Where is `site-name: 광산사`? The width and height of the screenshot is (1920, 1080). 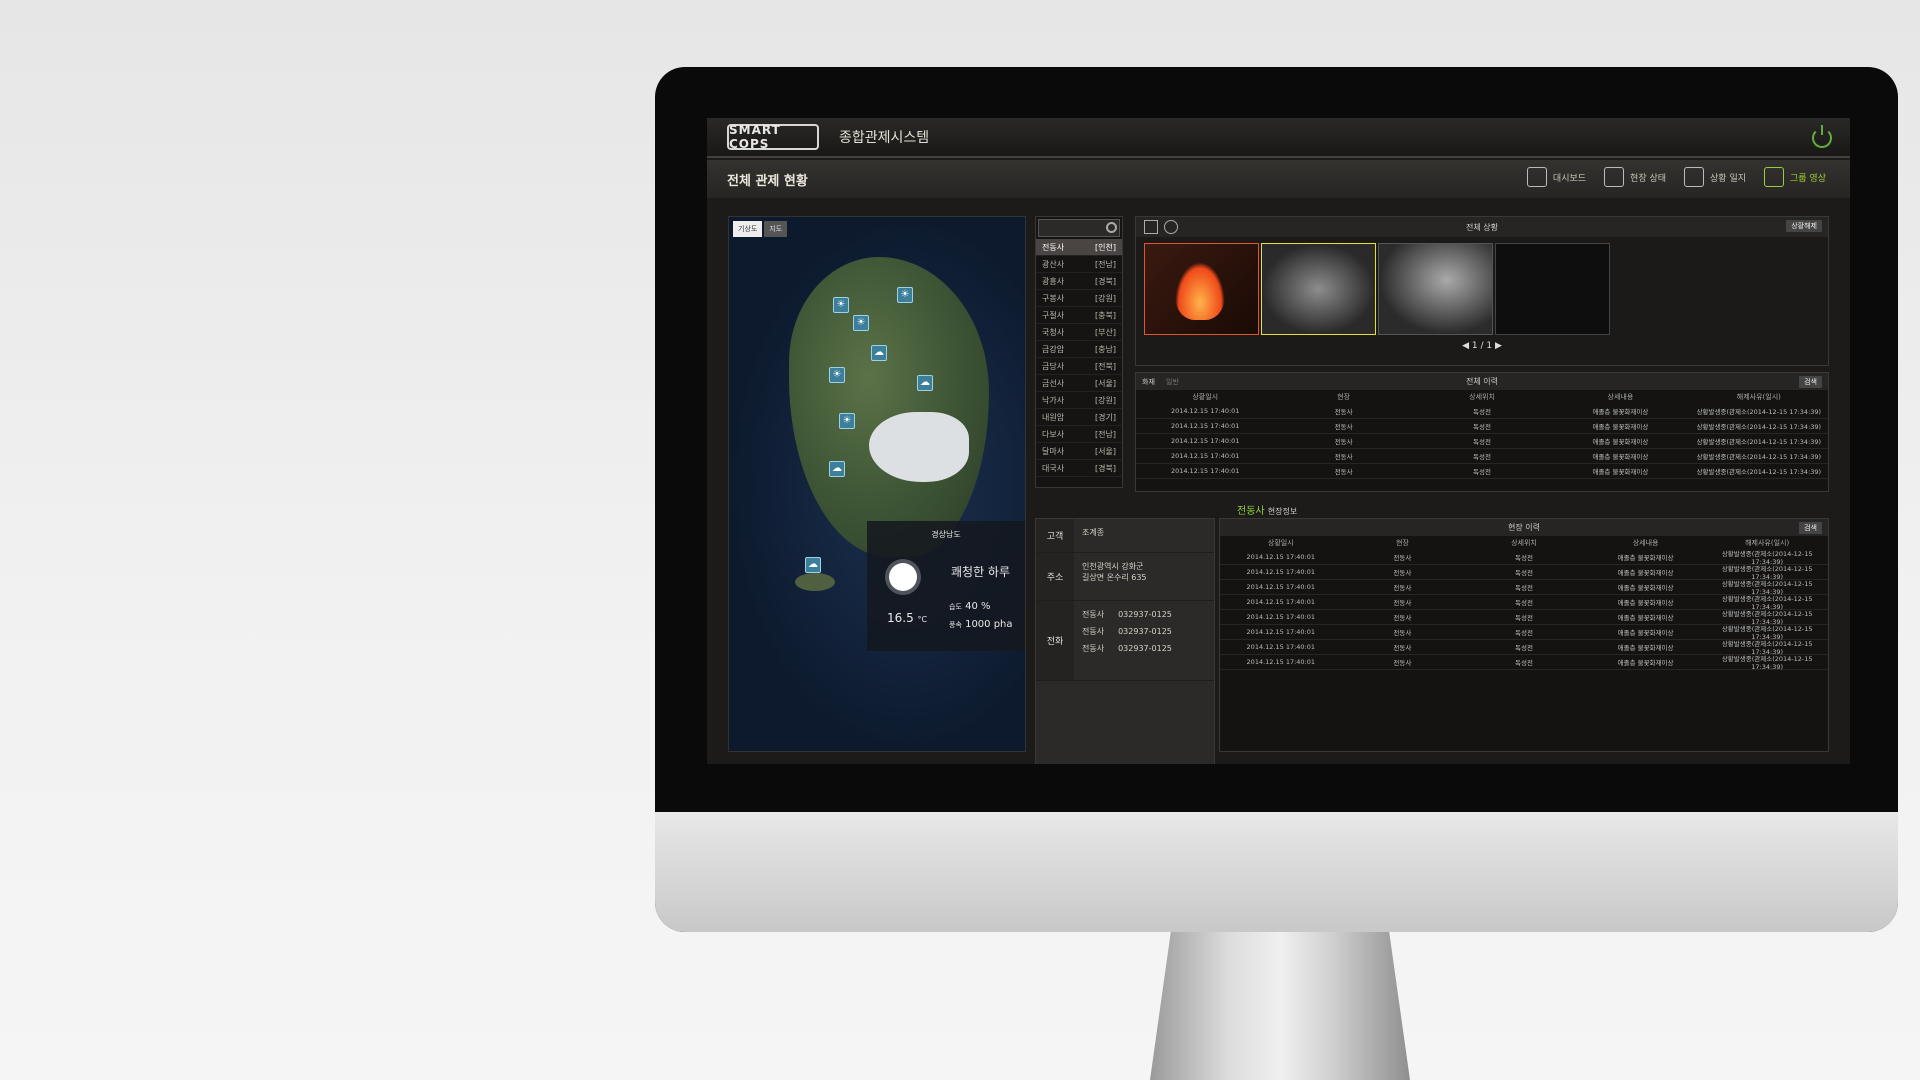 site-name: 광산사 is located at coordinates (1053, 264).